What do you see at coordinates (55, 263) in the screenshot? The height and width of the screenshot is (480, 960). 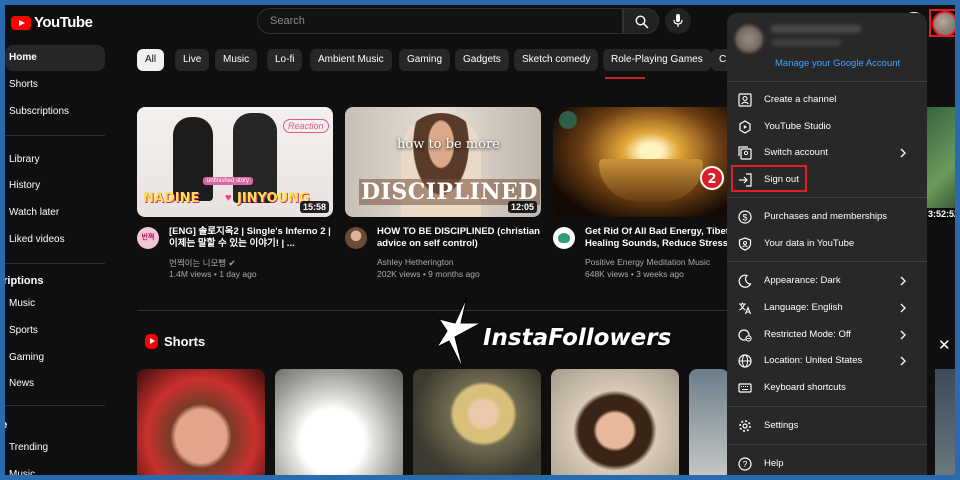 I see `sidebar-divider` at bounding box center [55, 263].